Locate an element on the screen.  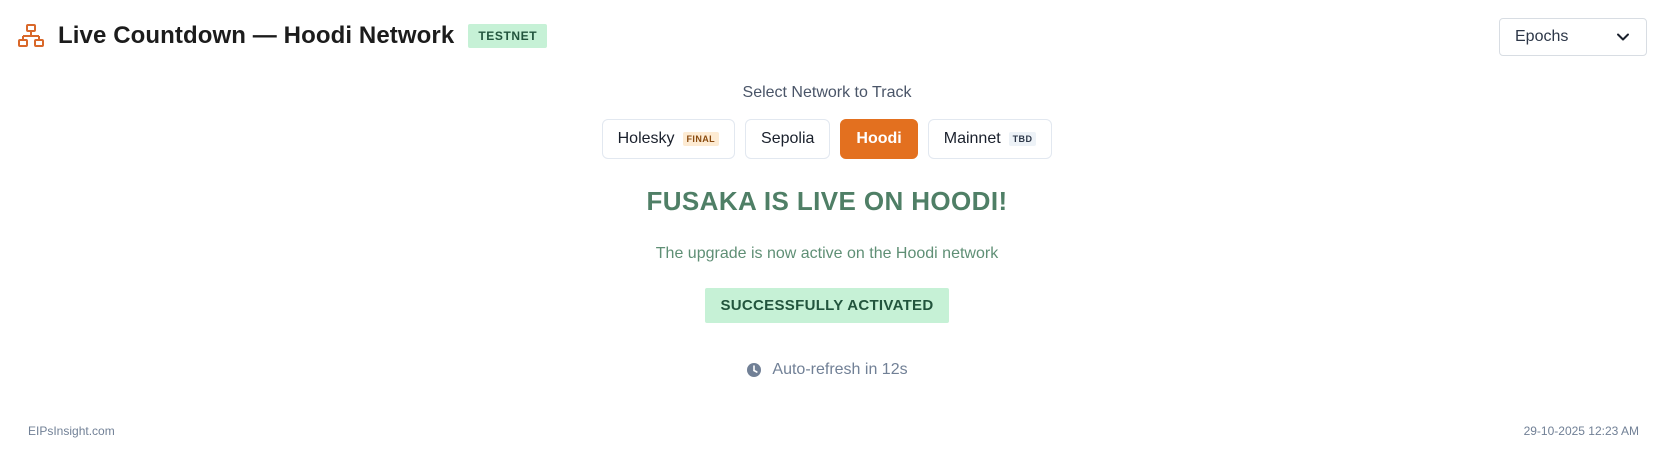
page-title: Live Countdown — Hoodi Network is located at coordinates (256, 35).